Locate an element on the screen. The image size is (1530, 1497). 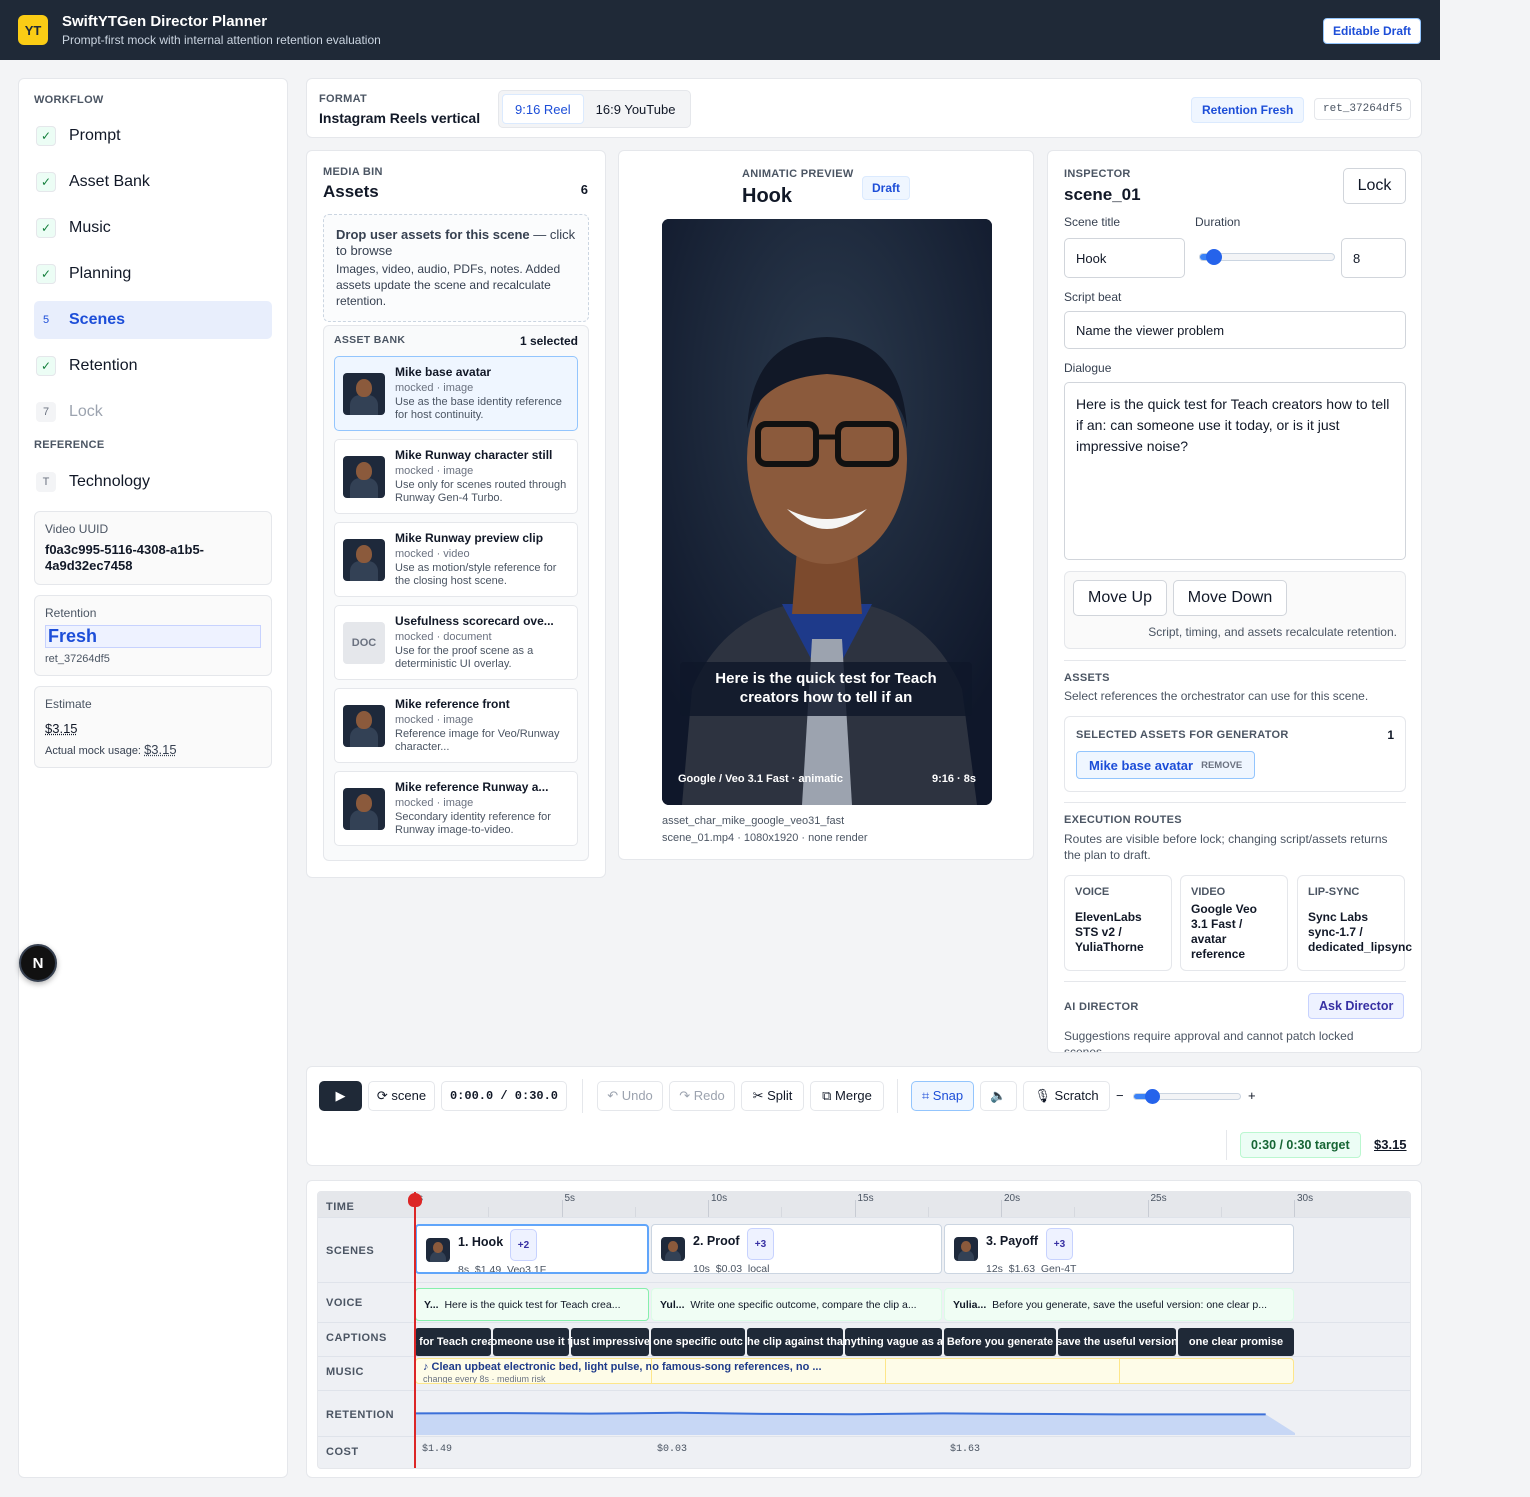
ask-director-button: Ask Director is located at coordinates (1356, 1006).